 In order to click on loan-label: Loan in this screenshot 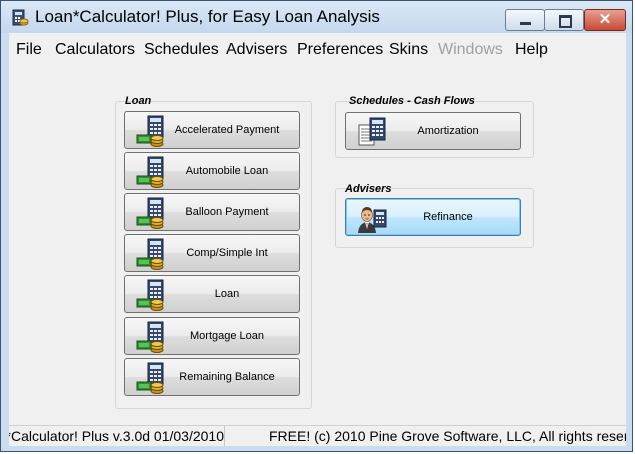, I will do `click(227, 294)`.